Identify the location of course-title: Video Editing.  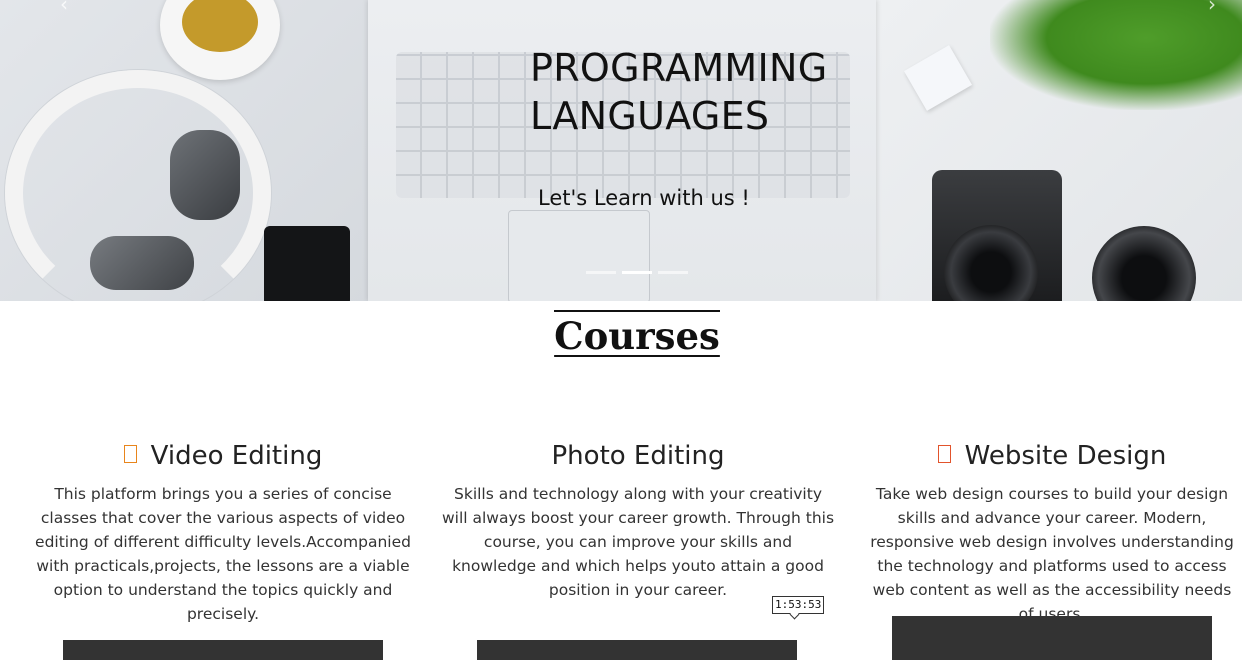
(223, 456).